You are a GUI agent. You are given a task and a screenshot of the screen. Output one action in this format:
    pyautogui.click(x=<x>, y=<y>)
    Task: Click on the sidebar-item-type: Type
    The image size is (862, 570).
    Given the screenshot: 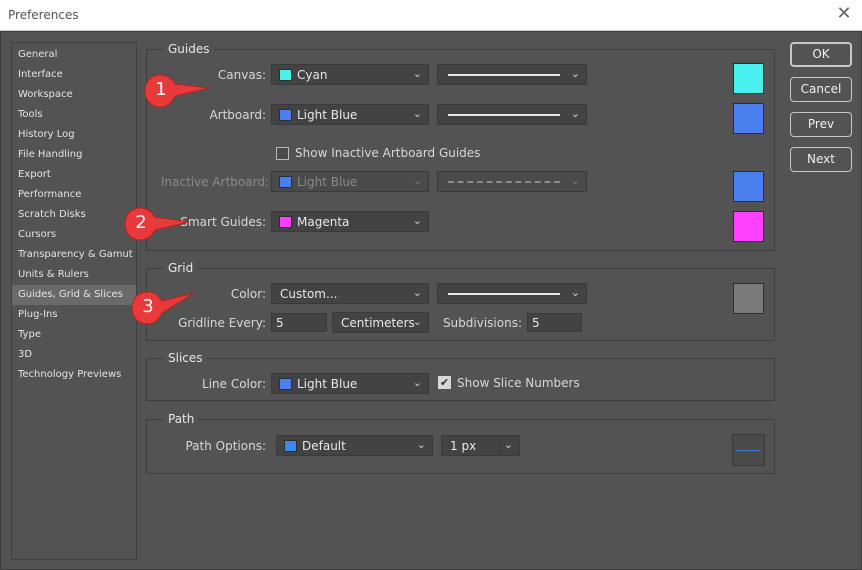 What is the action you would take?
    pyautogui.click(x=74, y=335)
    